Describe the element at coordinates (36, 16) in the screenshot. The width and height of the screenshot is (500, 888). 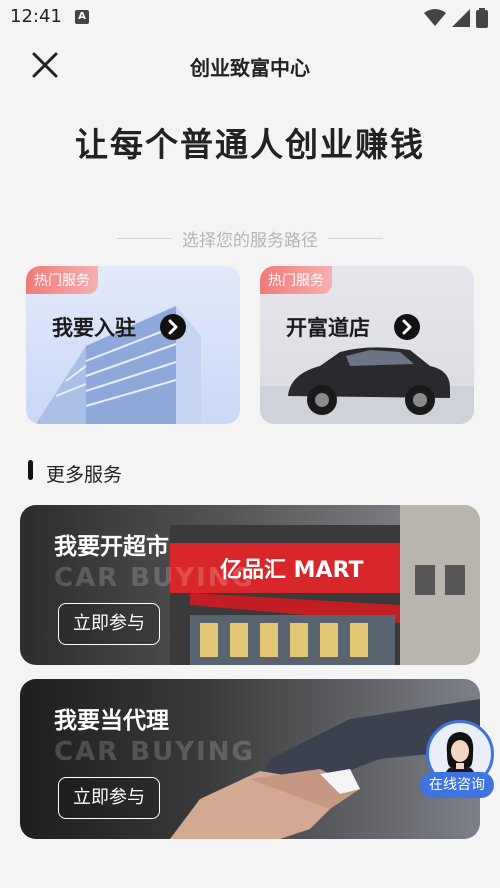
I see `status-time: 12:41` at that location.